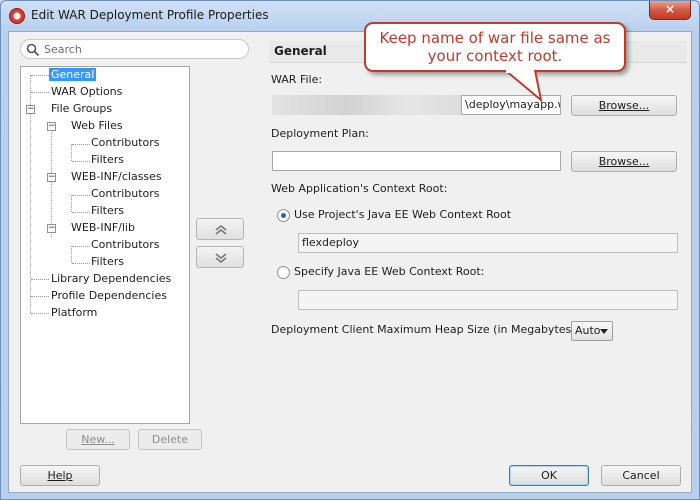 The height and width of the screenshot is (500, 700). I want to click on tree-item-web-inf-lib: WEB-INF/lib, so click(103, 228).